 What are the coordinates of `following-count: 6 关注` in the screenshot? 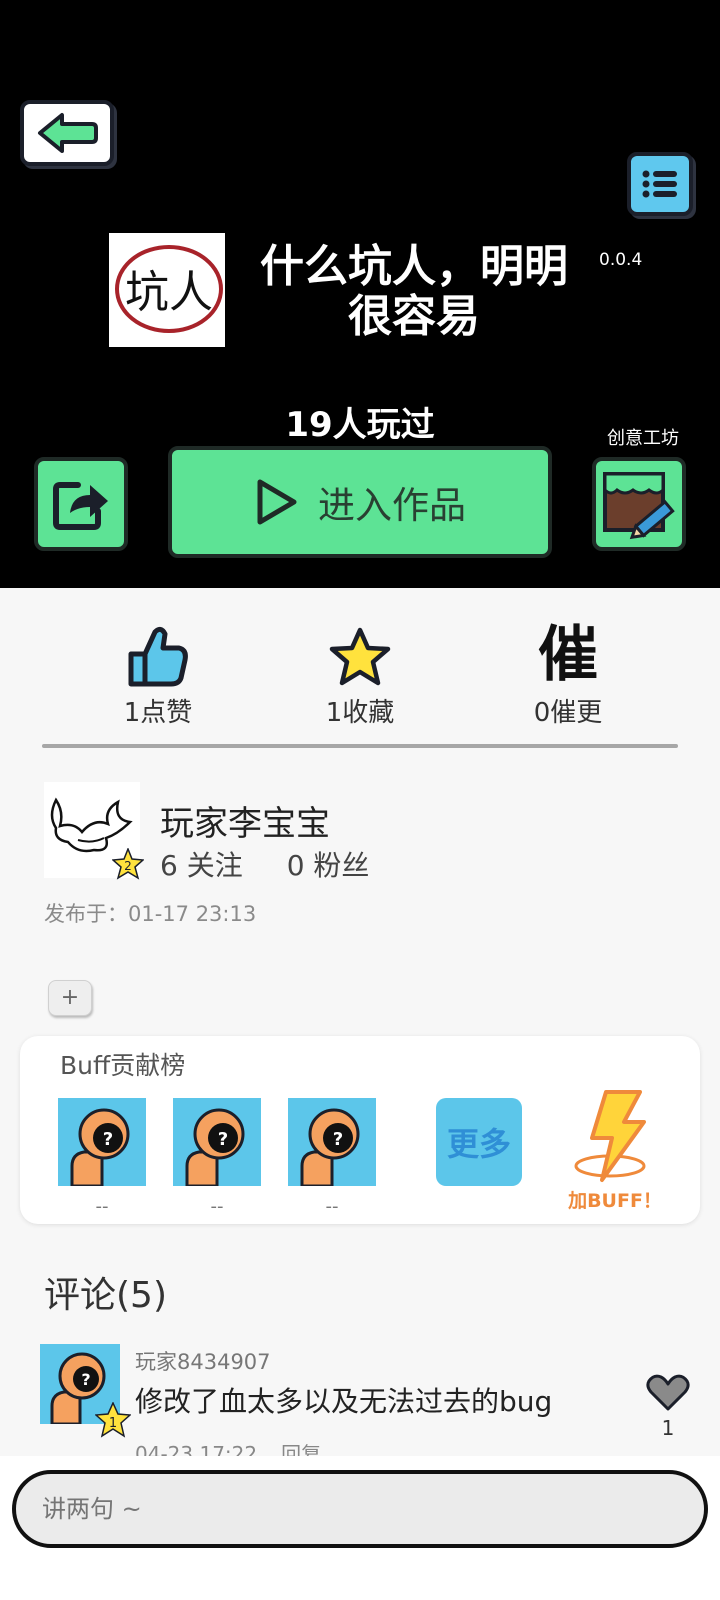 It's located at (201, 865).